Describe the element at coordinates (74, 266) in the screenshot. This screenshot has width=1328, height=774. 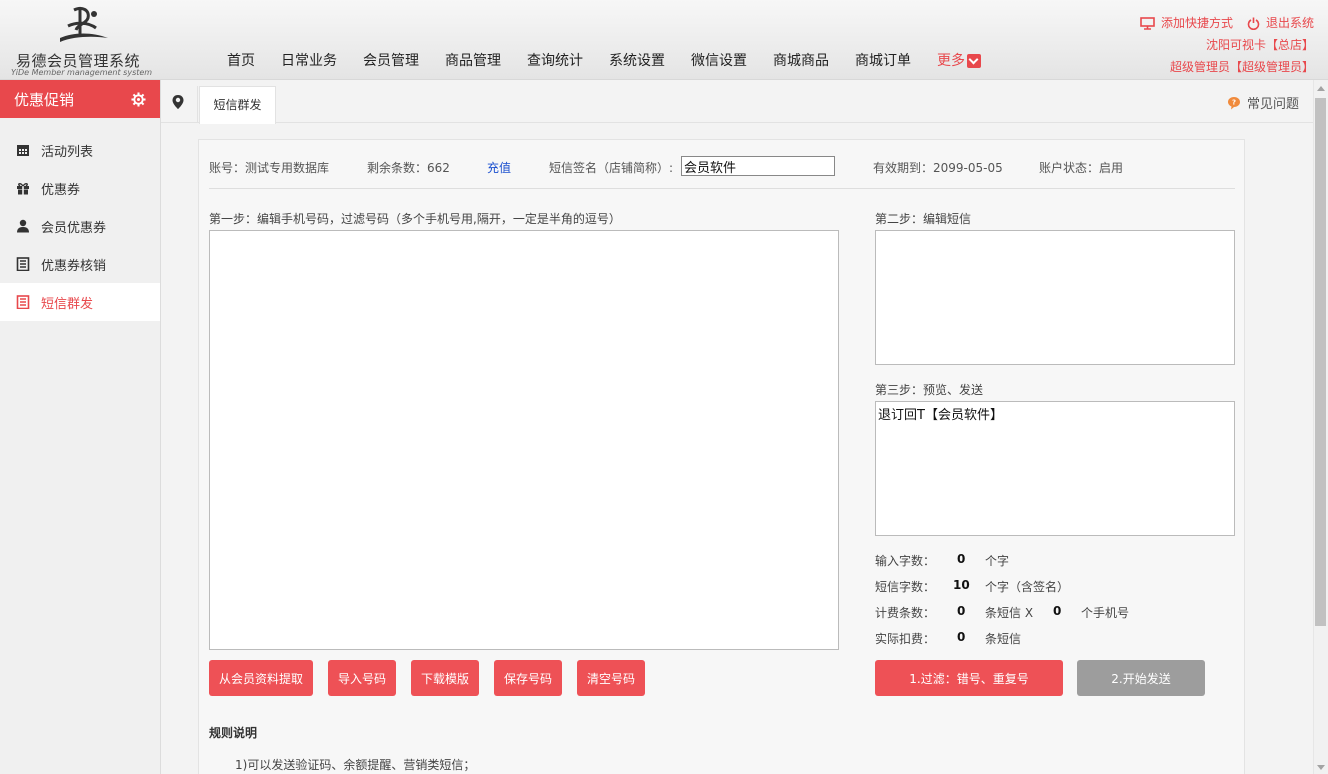
I see `sidebar-item-label: 优惠券核销` at that location.